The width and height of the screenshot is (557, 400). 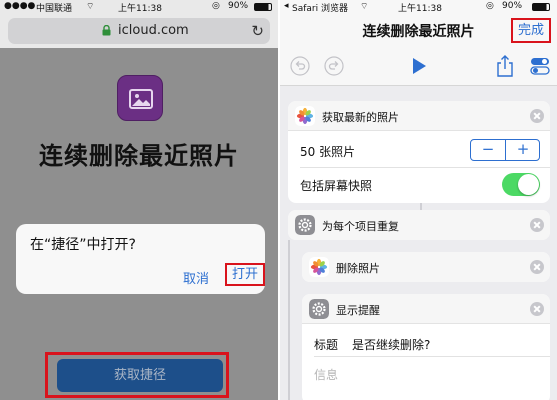 I want to click on open-in-shortcuts-dialog: 在“捷径”中打开? 取消 打开, so click(x=140, y=259).